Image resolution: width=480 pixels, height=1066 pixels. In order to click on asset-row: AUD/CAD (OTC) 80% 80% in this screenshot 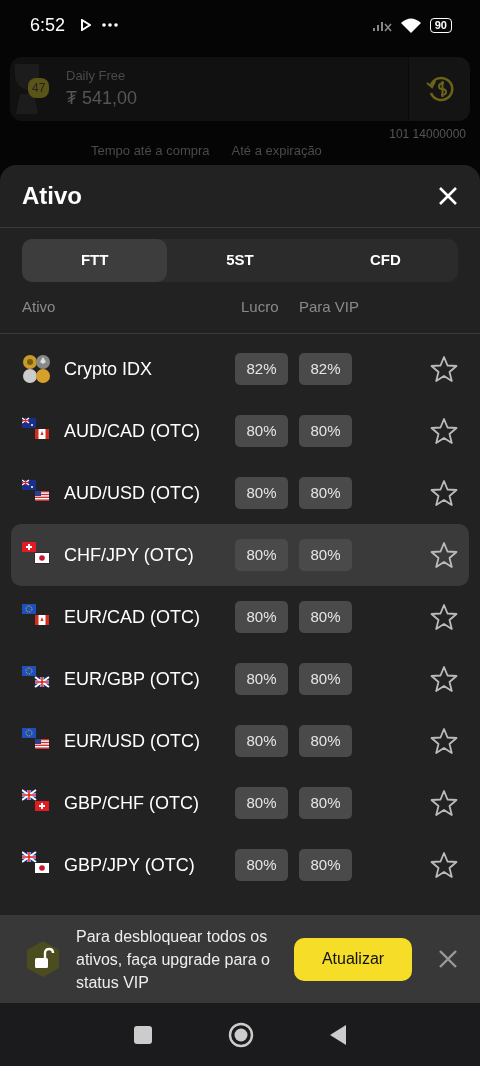, I will do `click(240, 431)`.